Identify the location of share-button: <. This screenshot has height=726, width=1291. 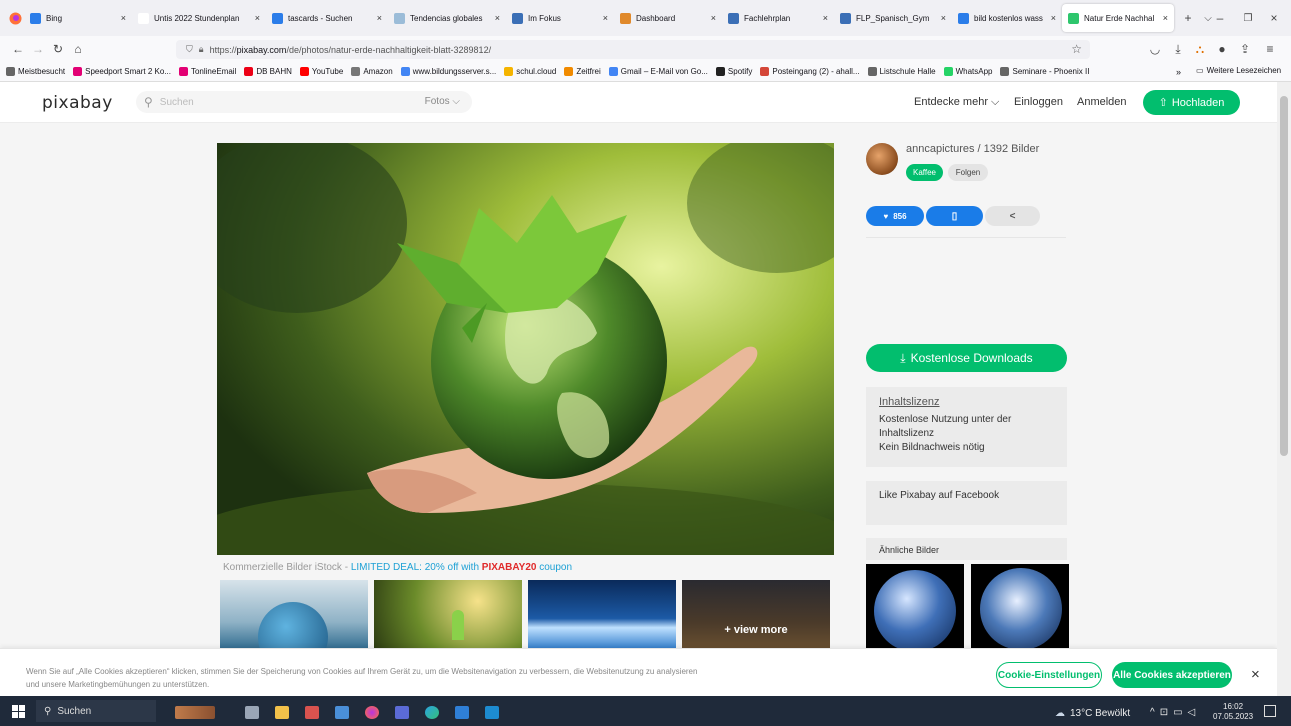
(1012, 216).